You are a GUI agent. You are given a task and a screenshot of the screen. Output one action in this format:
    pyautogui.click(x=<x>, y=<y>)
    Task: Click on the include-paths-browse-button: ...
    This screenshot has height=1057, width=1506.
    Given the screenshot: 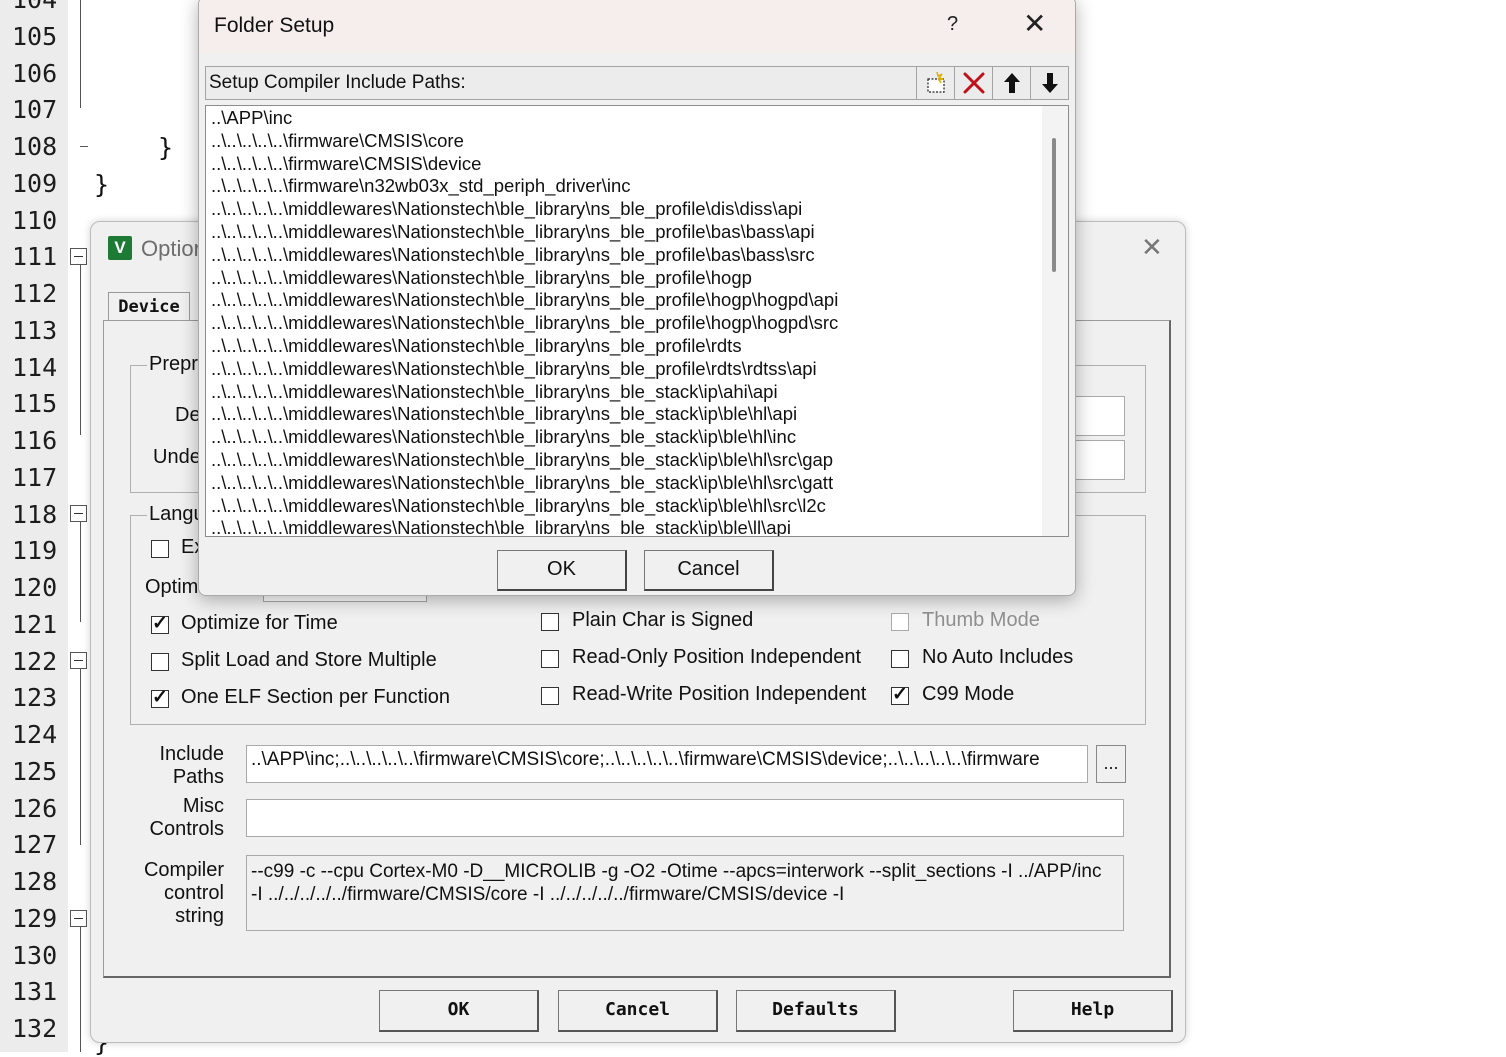 What is the action you would take?
    pyautogui.click(x=1111, y=764)
    